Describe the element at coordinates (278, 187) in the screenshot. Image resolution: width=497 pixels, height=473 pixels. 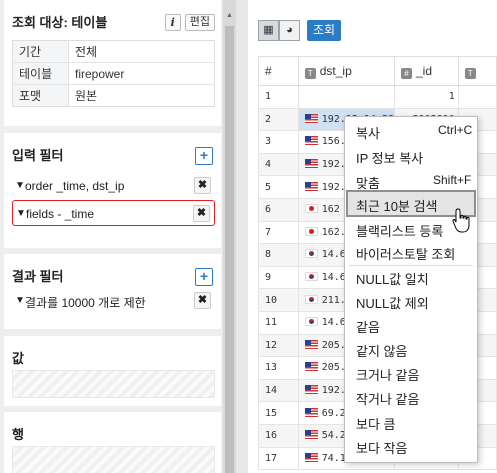
I see `row-number-cell: 5` at that location.